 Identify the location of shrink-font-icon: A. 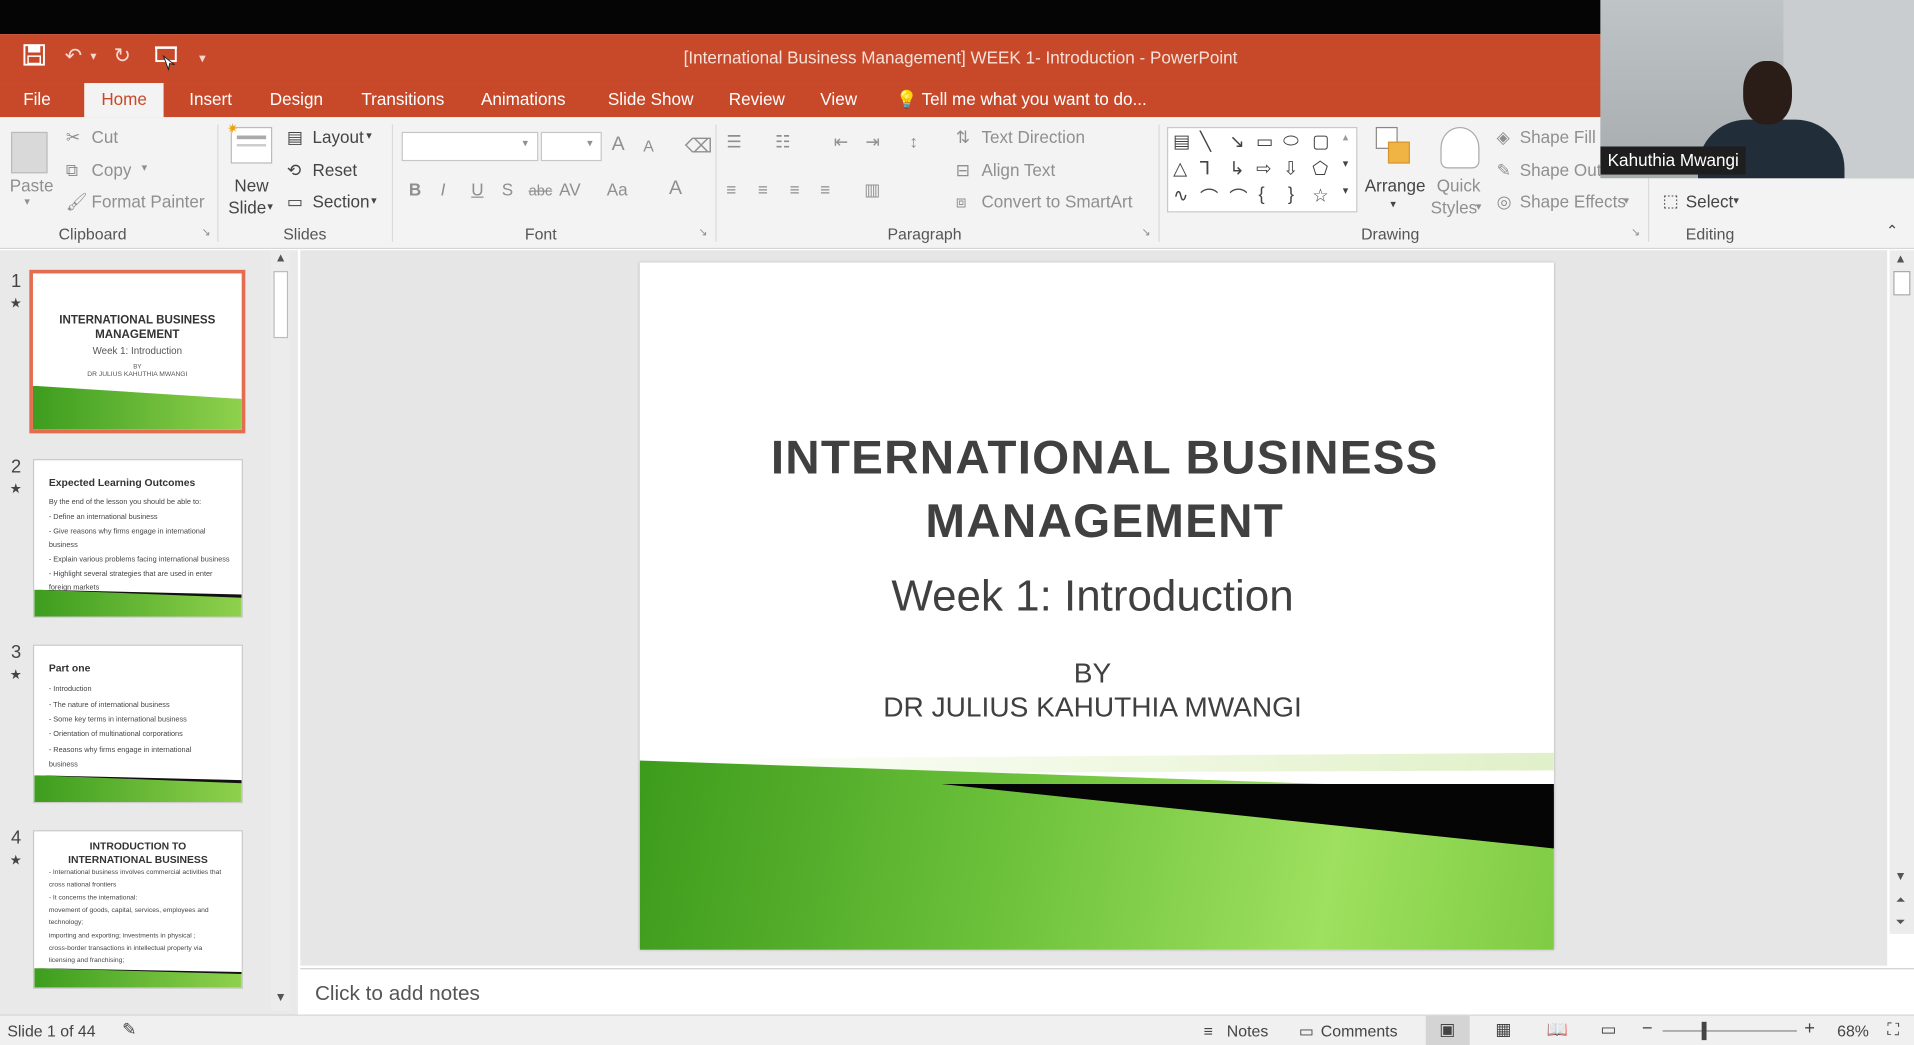
(648, 146).